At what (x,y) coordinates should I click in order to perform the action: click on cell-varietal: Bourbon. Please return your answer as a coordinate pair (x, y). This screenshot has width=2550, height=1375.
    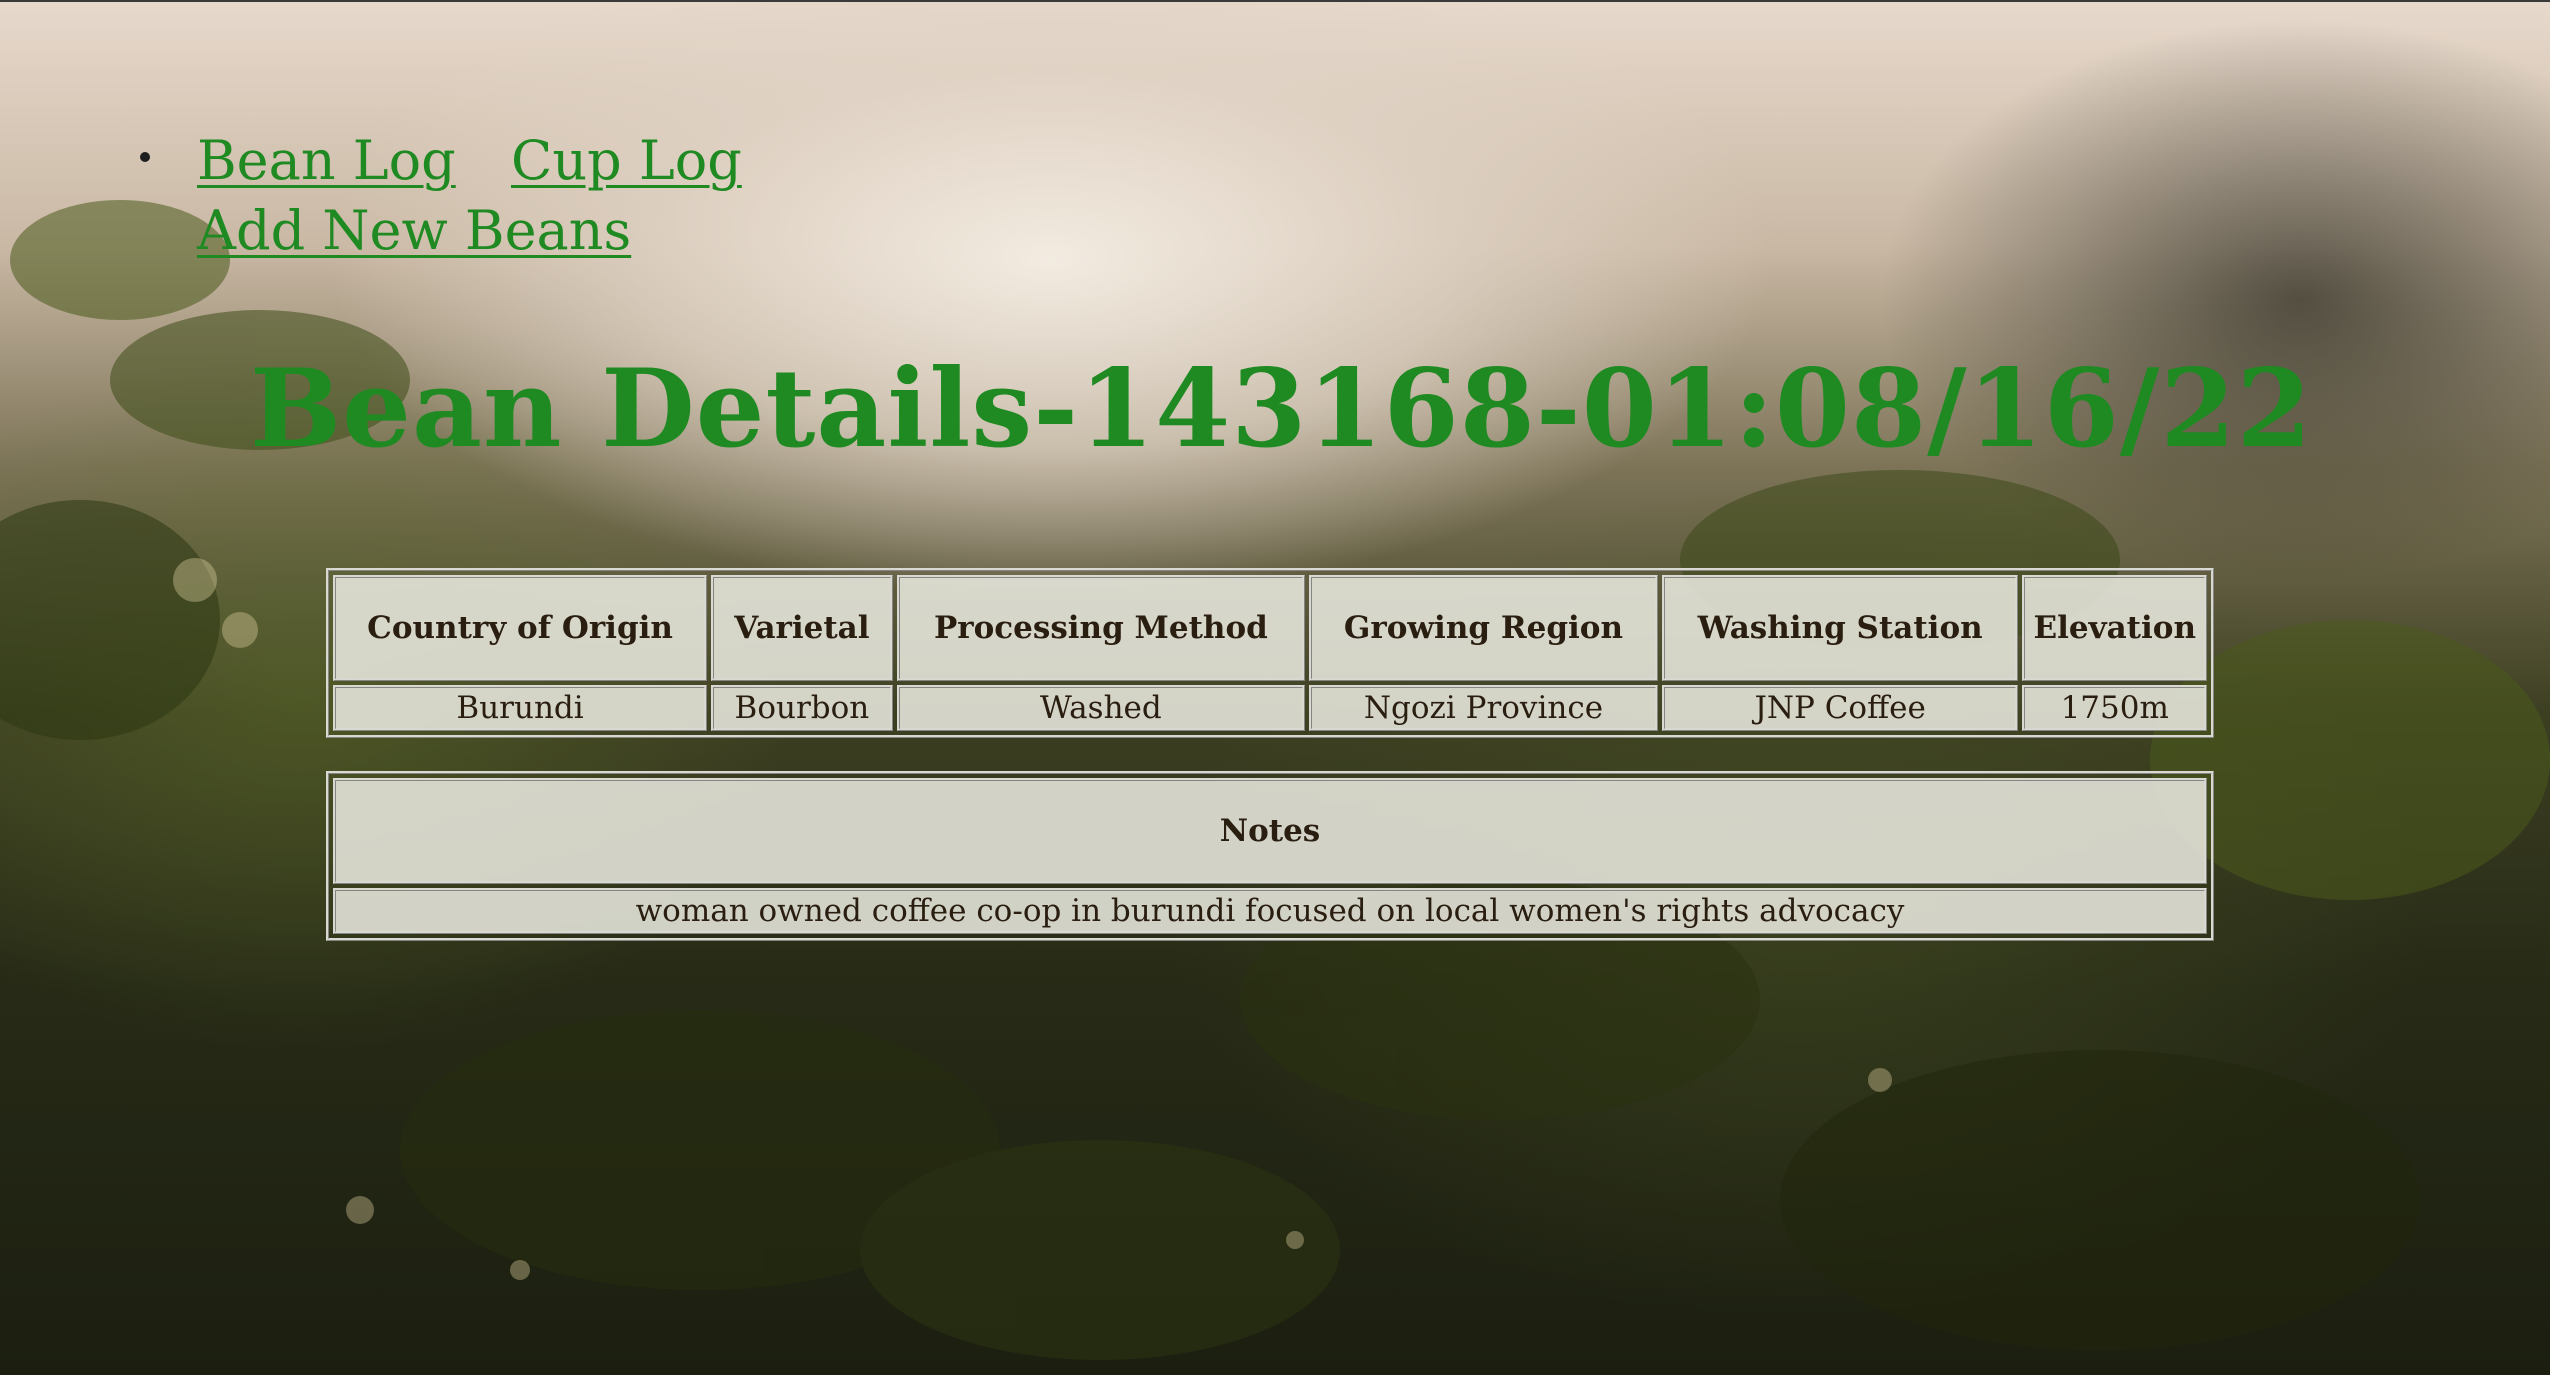
    Looking at the image, I should click on (802, 708).